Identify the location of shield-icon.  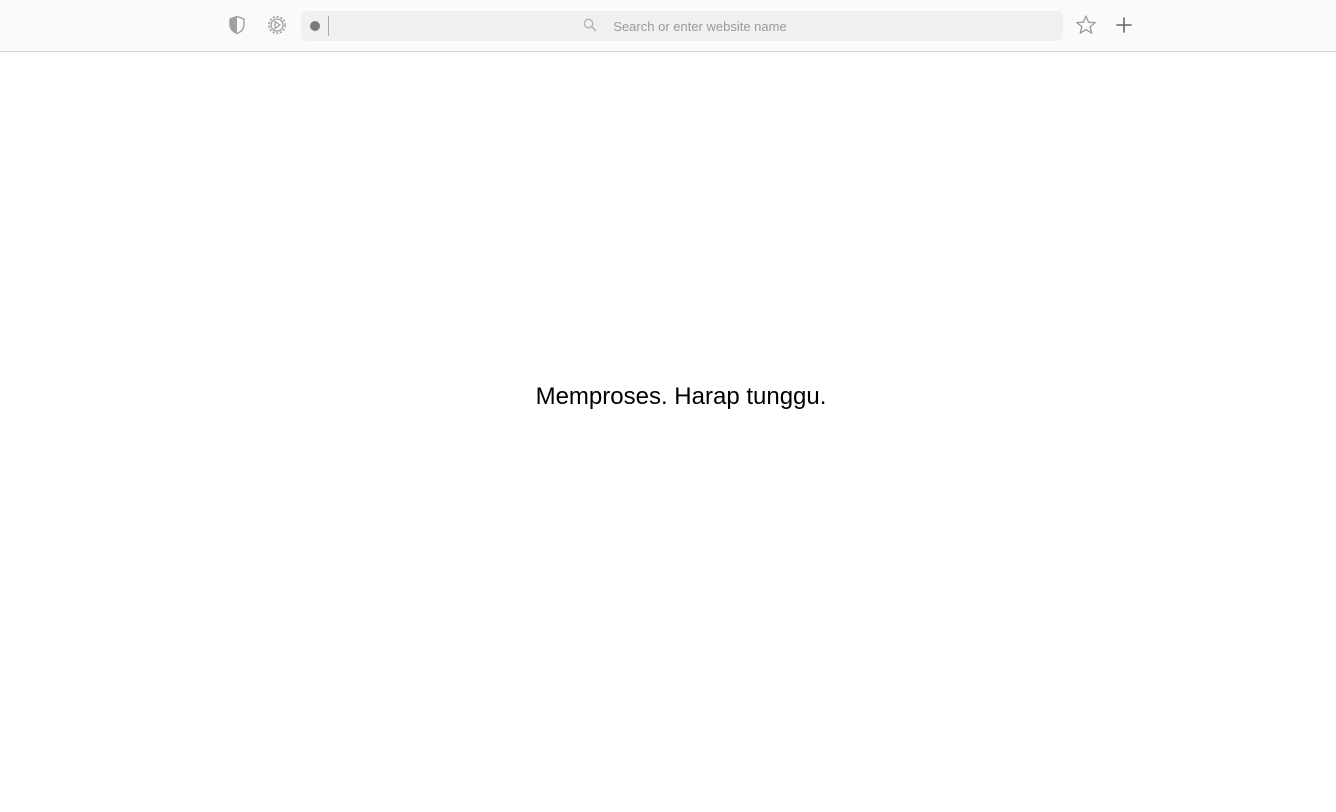
(237, 25).